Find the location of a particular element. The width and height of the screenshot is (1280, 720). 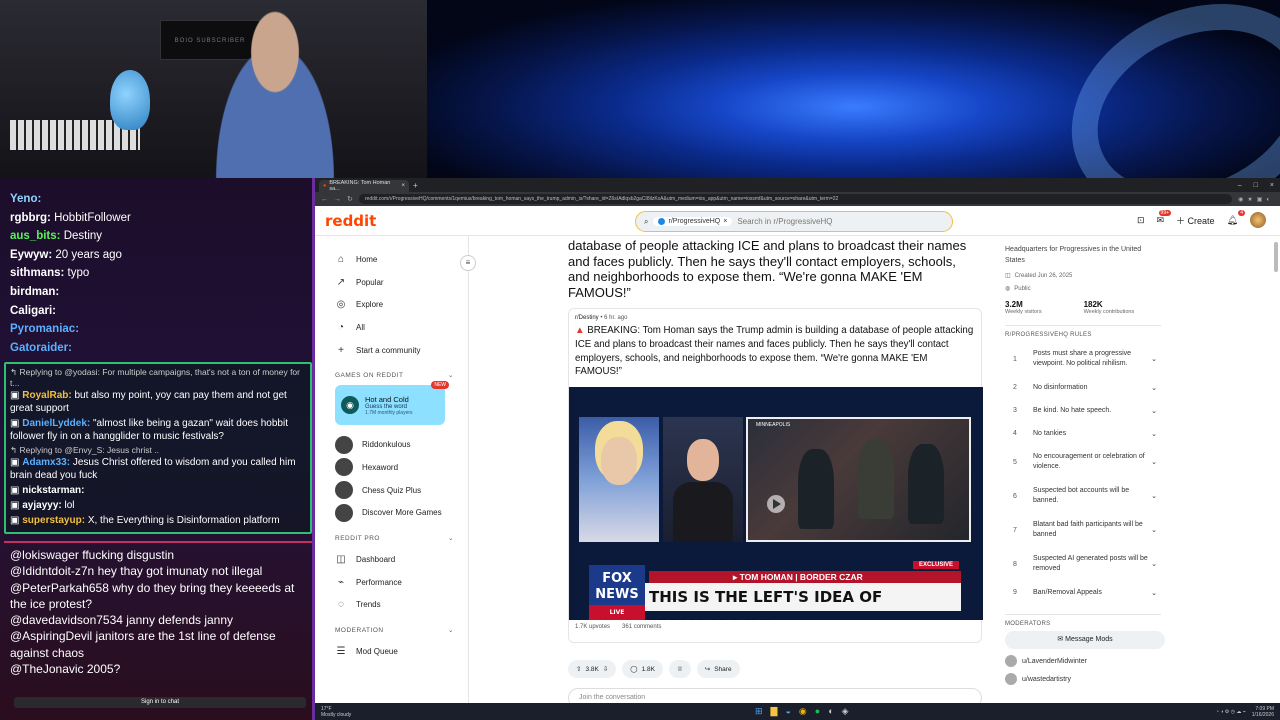

upvote-icon: ⇧ is located at coordinates (578, 669).